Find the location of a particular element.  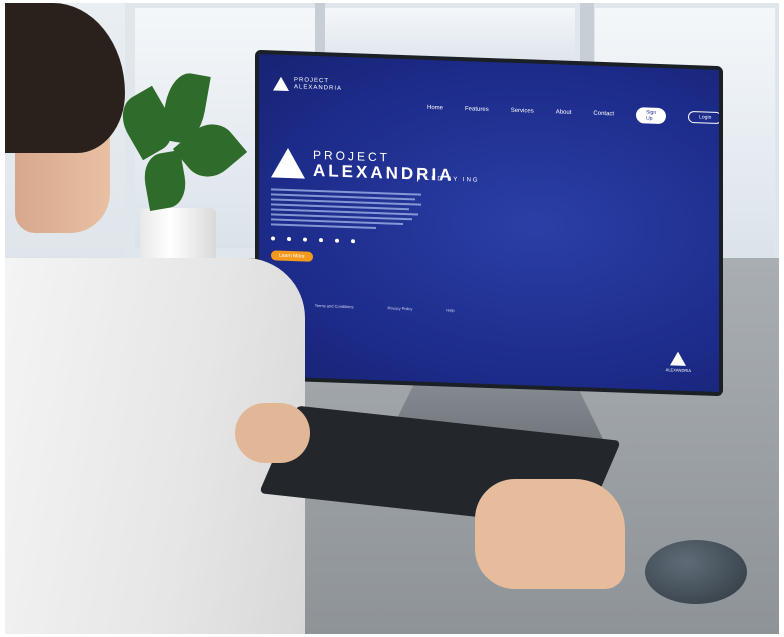

nav-logo-text: PROJECT ALEXANDRIA is located at coordinates (318, 85).